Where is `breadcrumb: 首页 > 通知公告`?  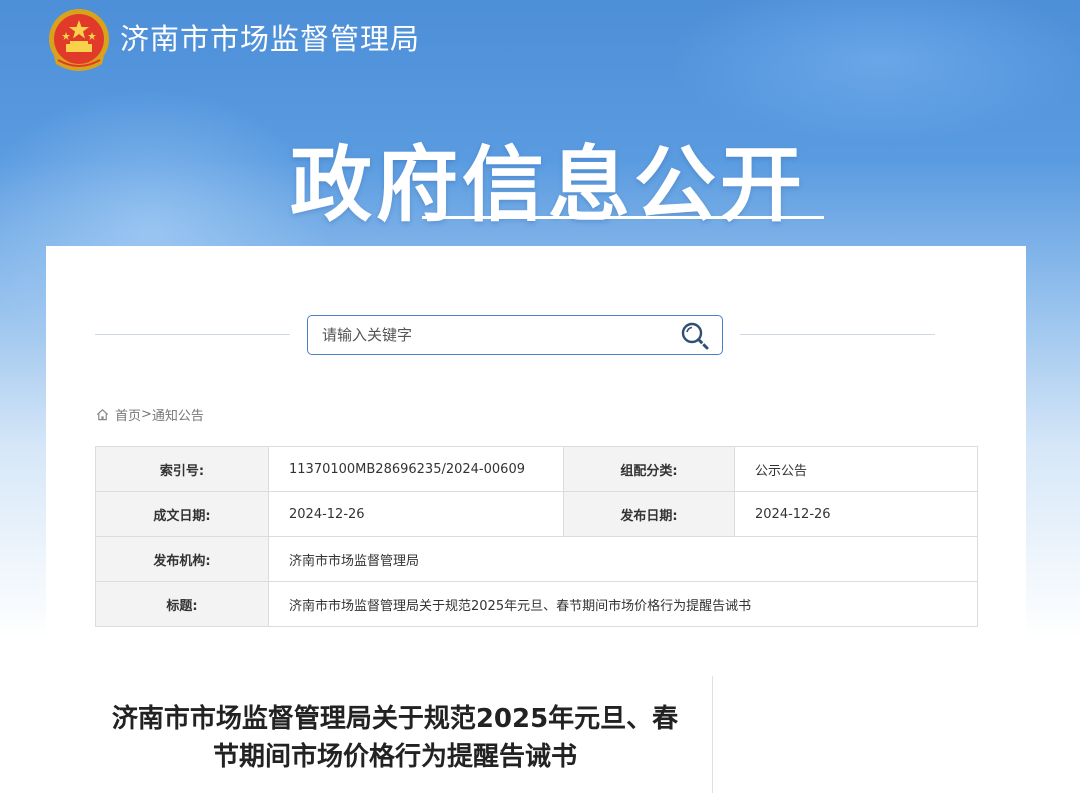
breadcrumb: 首页 > 通知公告 is located at coordinates (150, 414).